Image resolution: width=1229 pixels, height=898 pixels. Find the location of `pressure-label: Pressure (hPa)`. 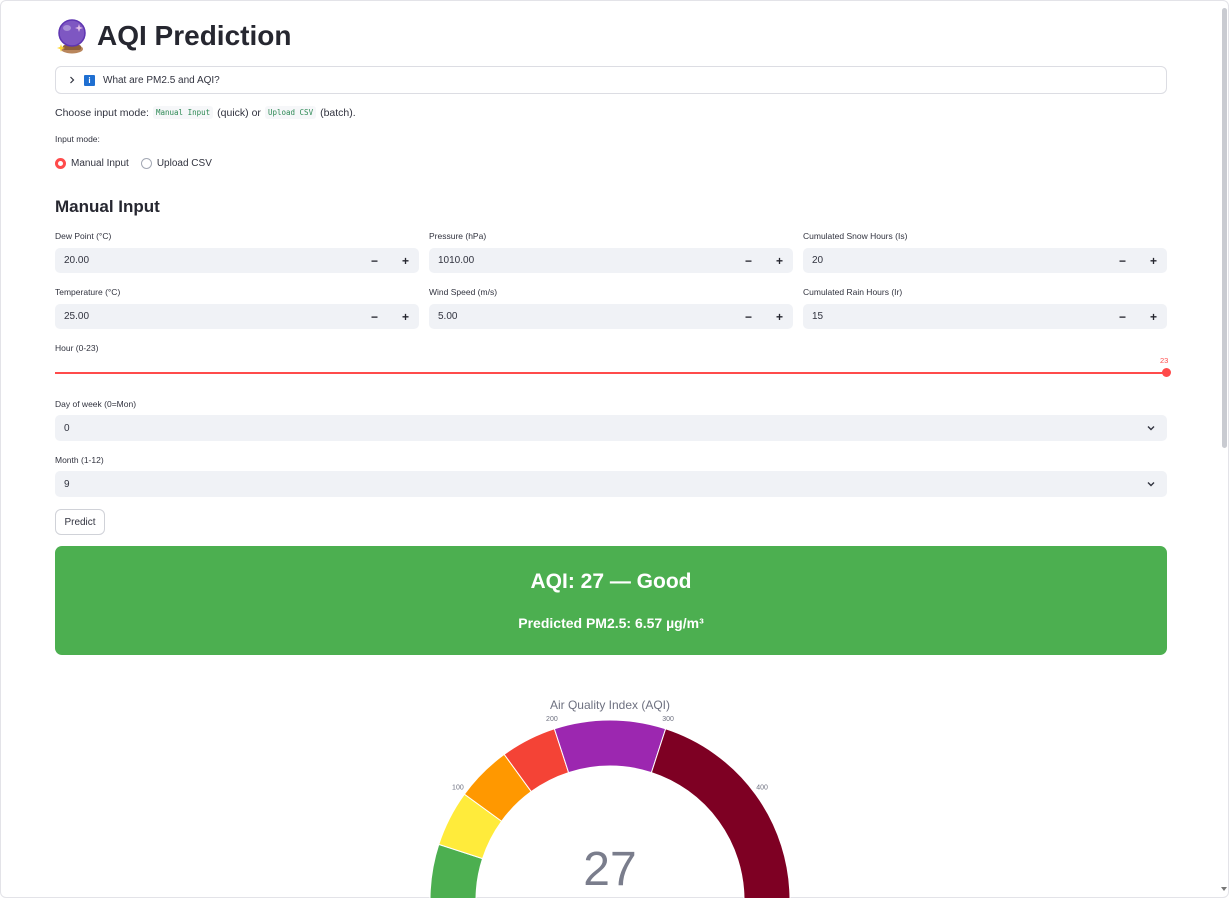

pressure-label: Pressure (hPa) is located at coordinates (458, 236).